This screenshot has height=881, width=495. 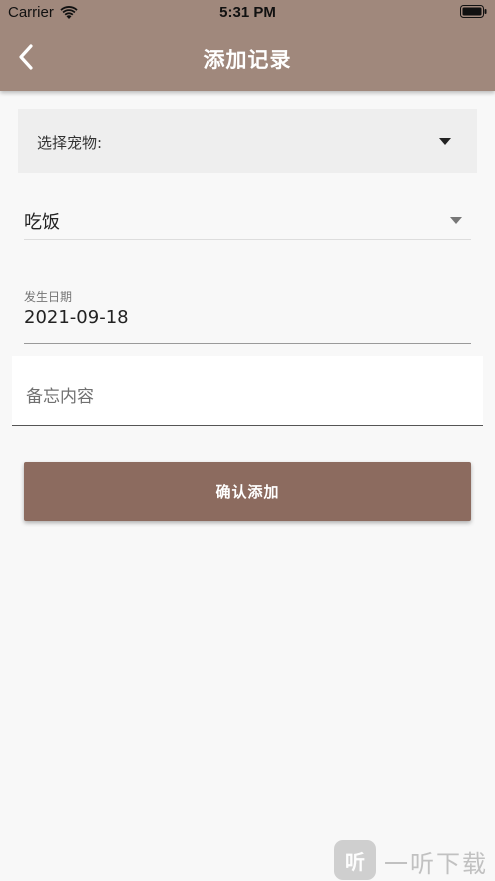 I want to click on battery-icon, so click(x=473, y=11).